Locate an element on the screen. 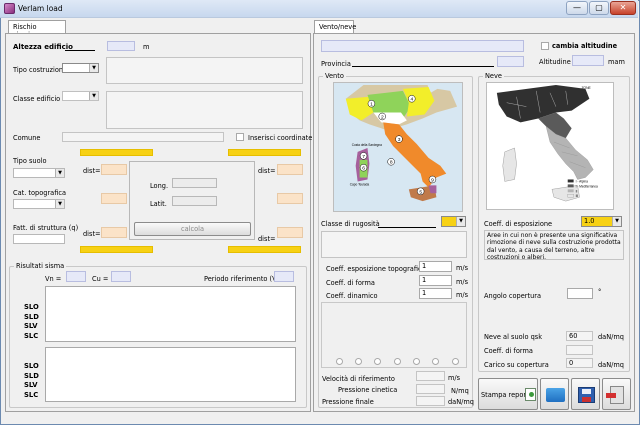  wind-zone-label: 7 is located at coordinates (363, 157).